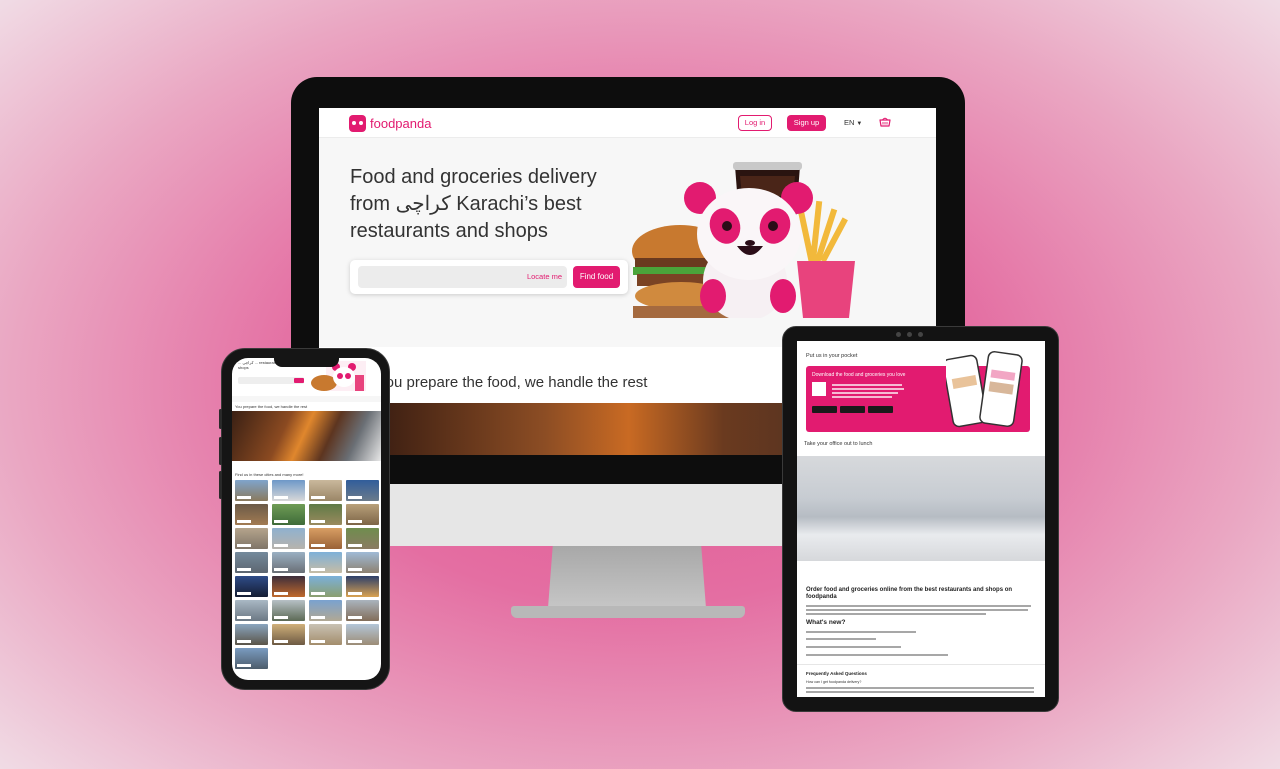 Image resolution: width=1280 pixels, height=769 pixels. I want to click on phone-divider, so click(306, 399).